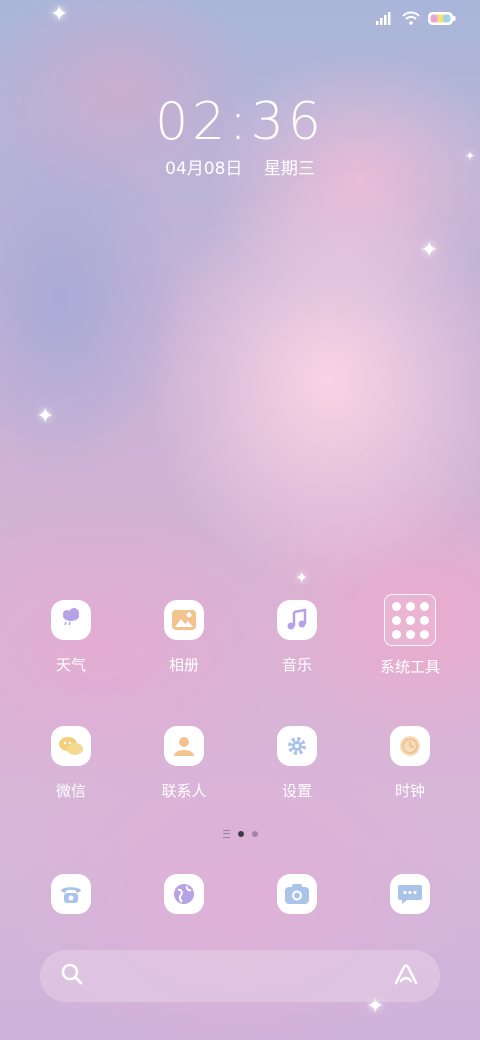  I want to click on search-icon, so click(72, 976).